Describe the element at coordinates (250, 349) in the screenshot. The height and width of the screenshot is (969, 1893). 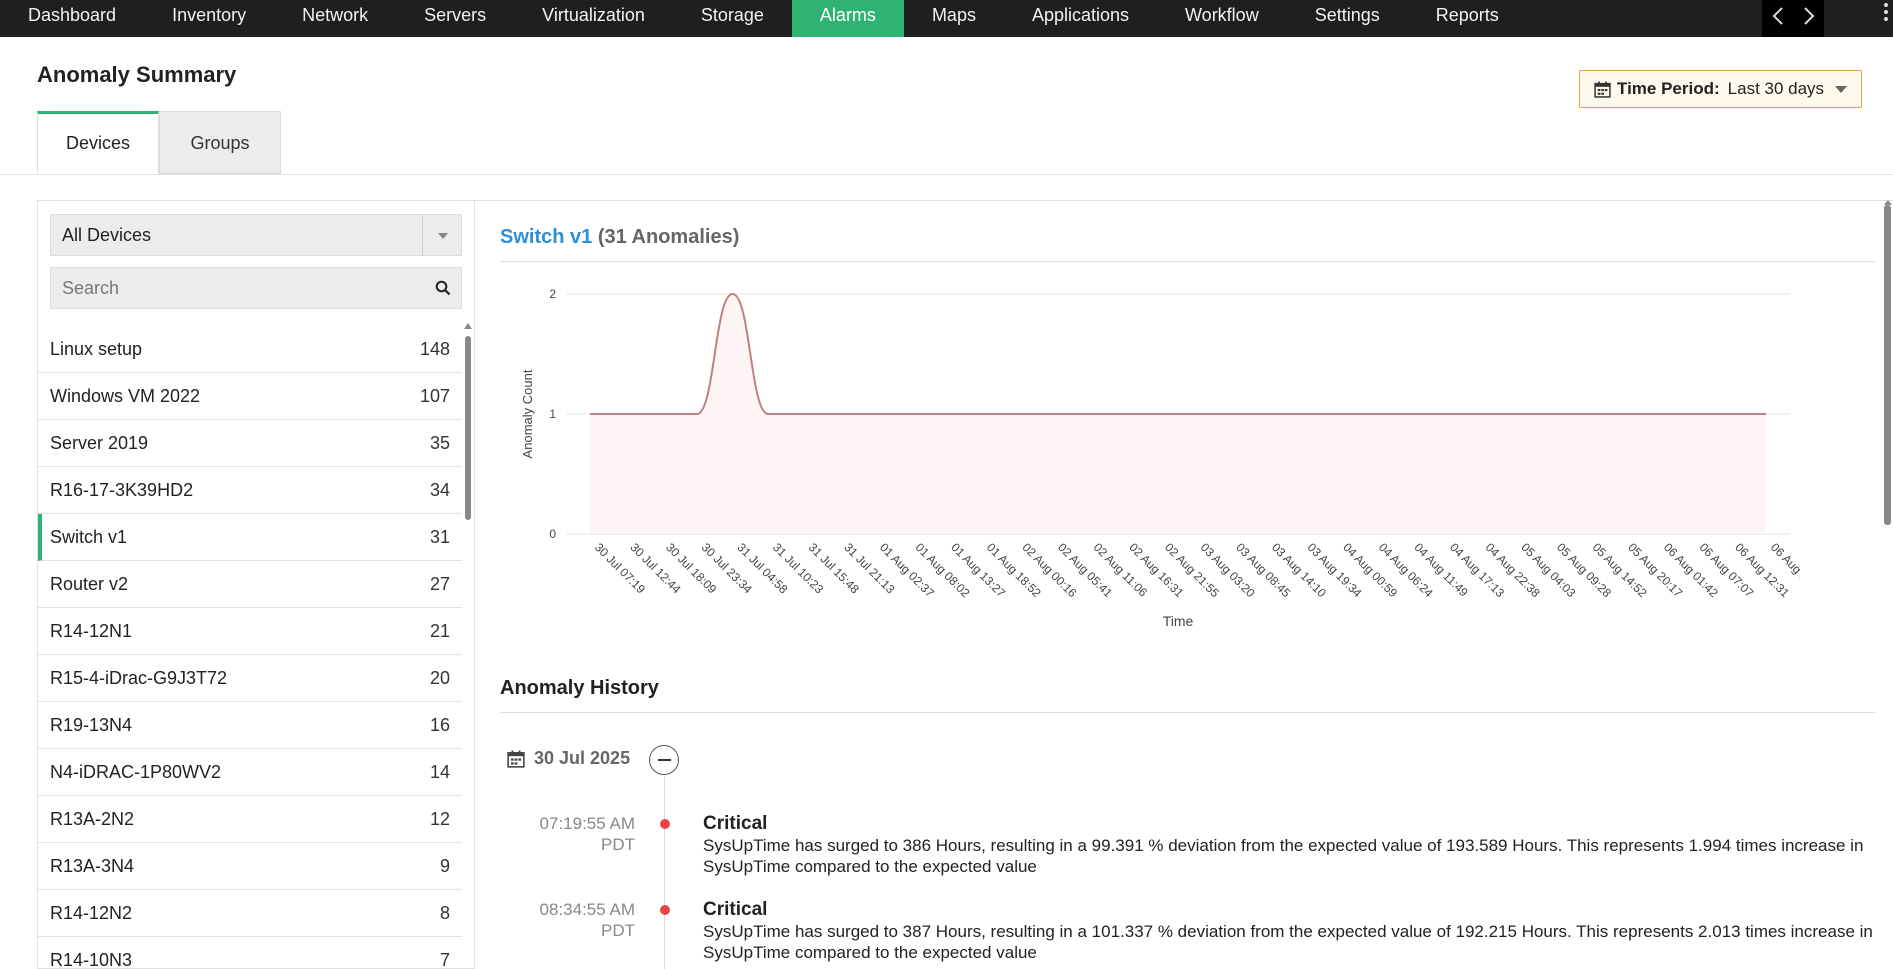
I see `device-row: Linux setup 148` at that location.